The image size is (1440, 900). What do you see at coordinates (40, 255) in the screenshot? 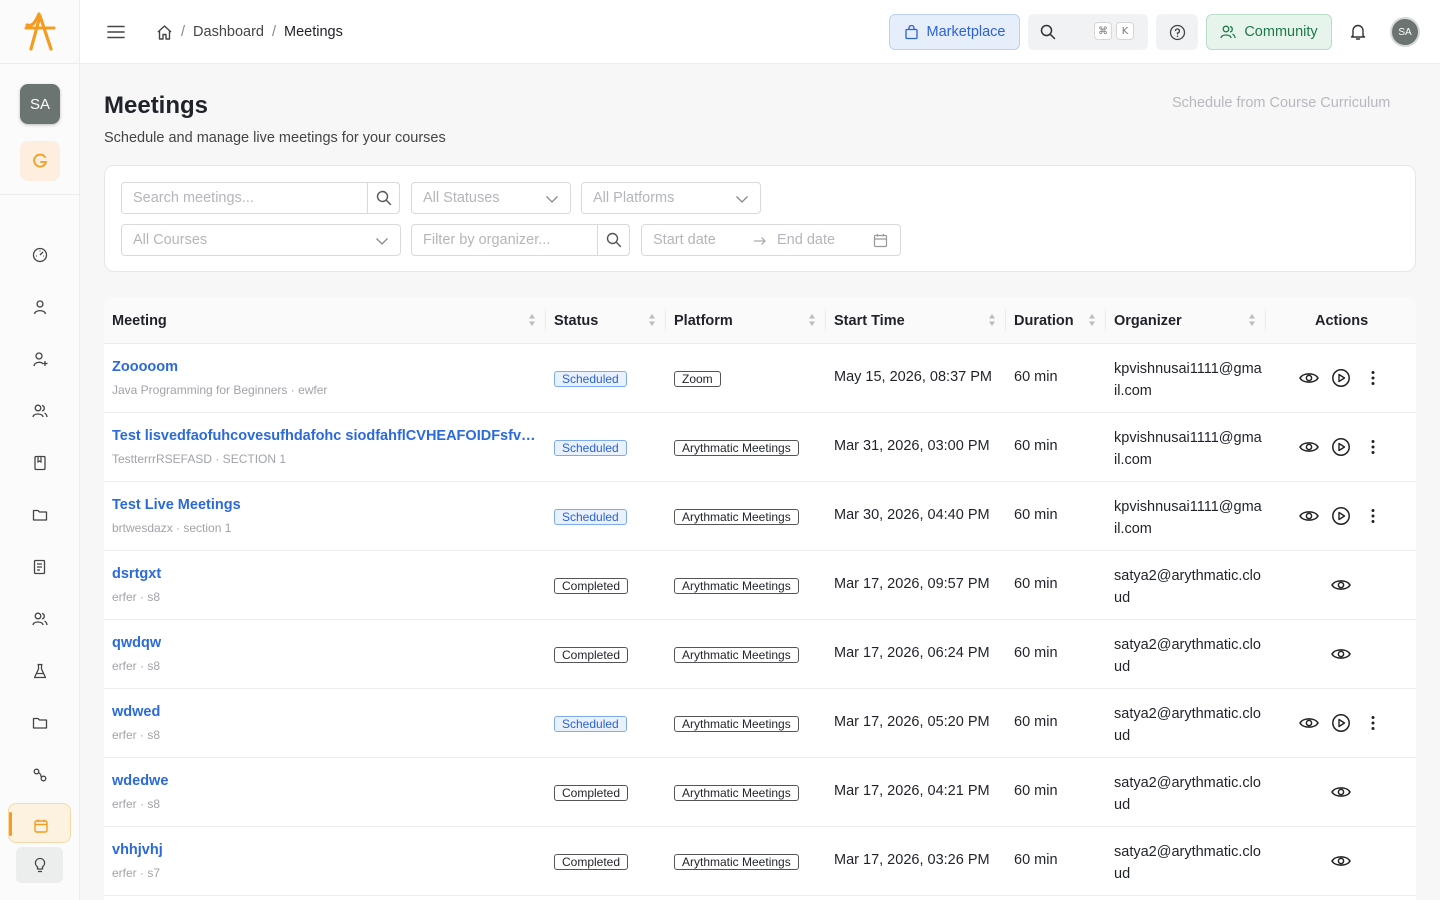
I see `dashboard-icon` at bounding box center [40, 255].